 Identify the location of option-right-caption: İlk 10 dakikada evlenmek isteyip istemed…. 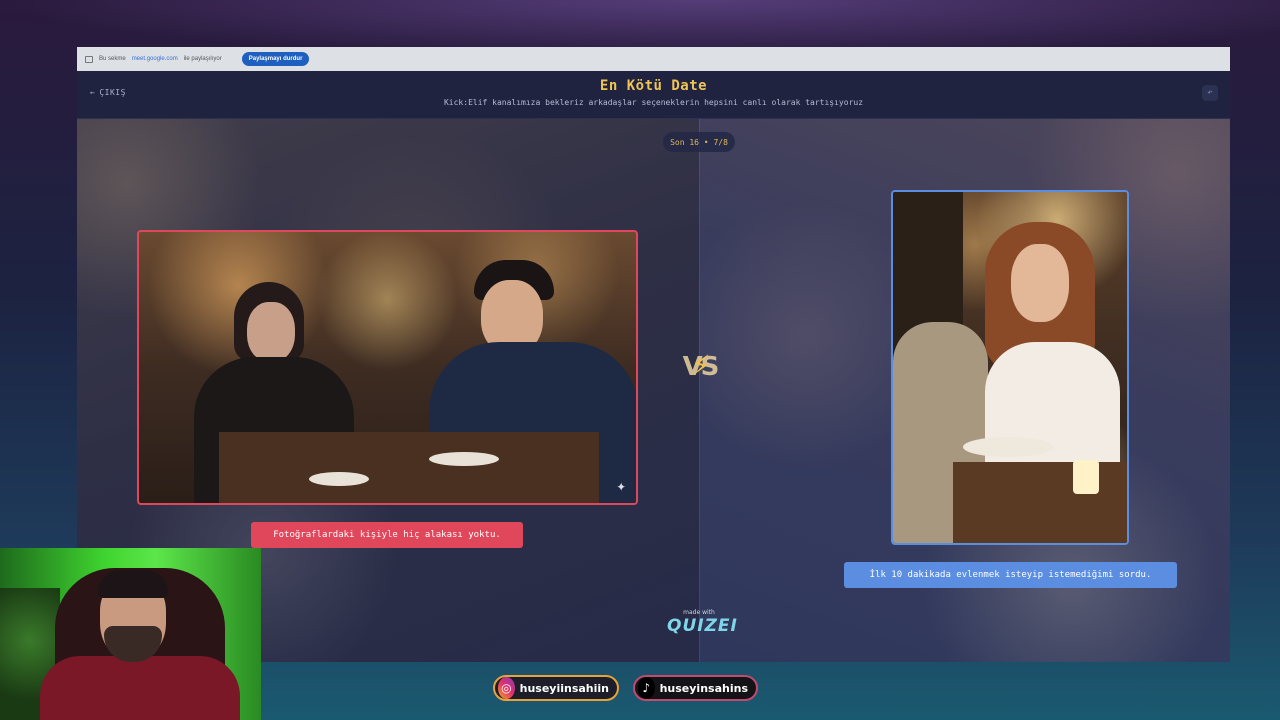
(1010, 575).